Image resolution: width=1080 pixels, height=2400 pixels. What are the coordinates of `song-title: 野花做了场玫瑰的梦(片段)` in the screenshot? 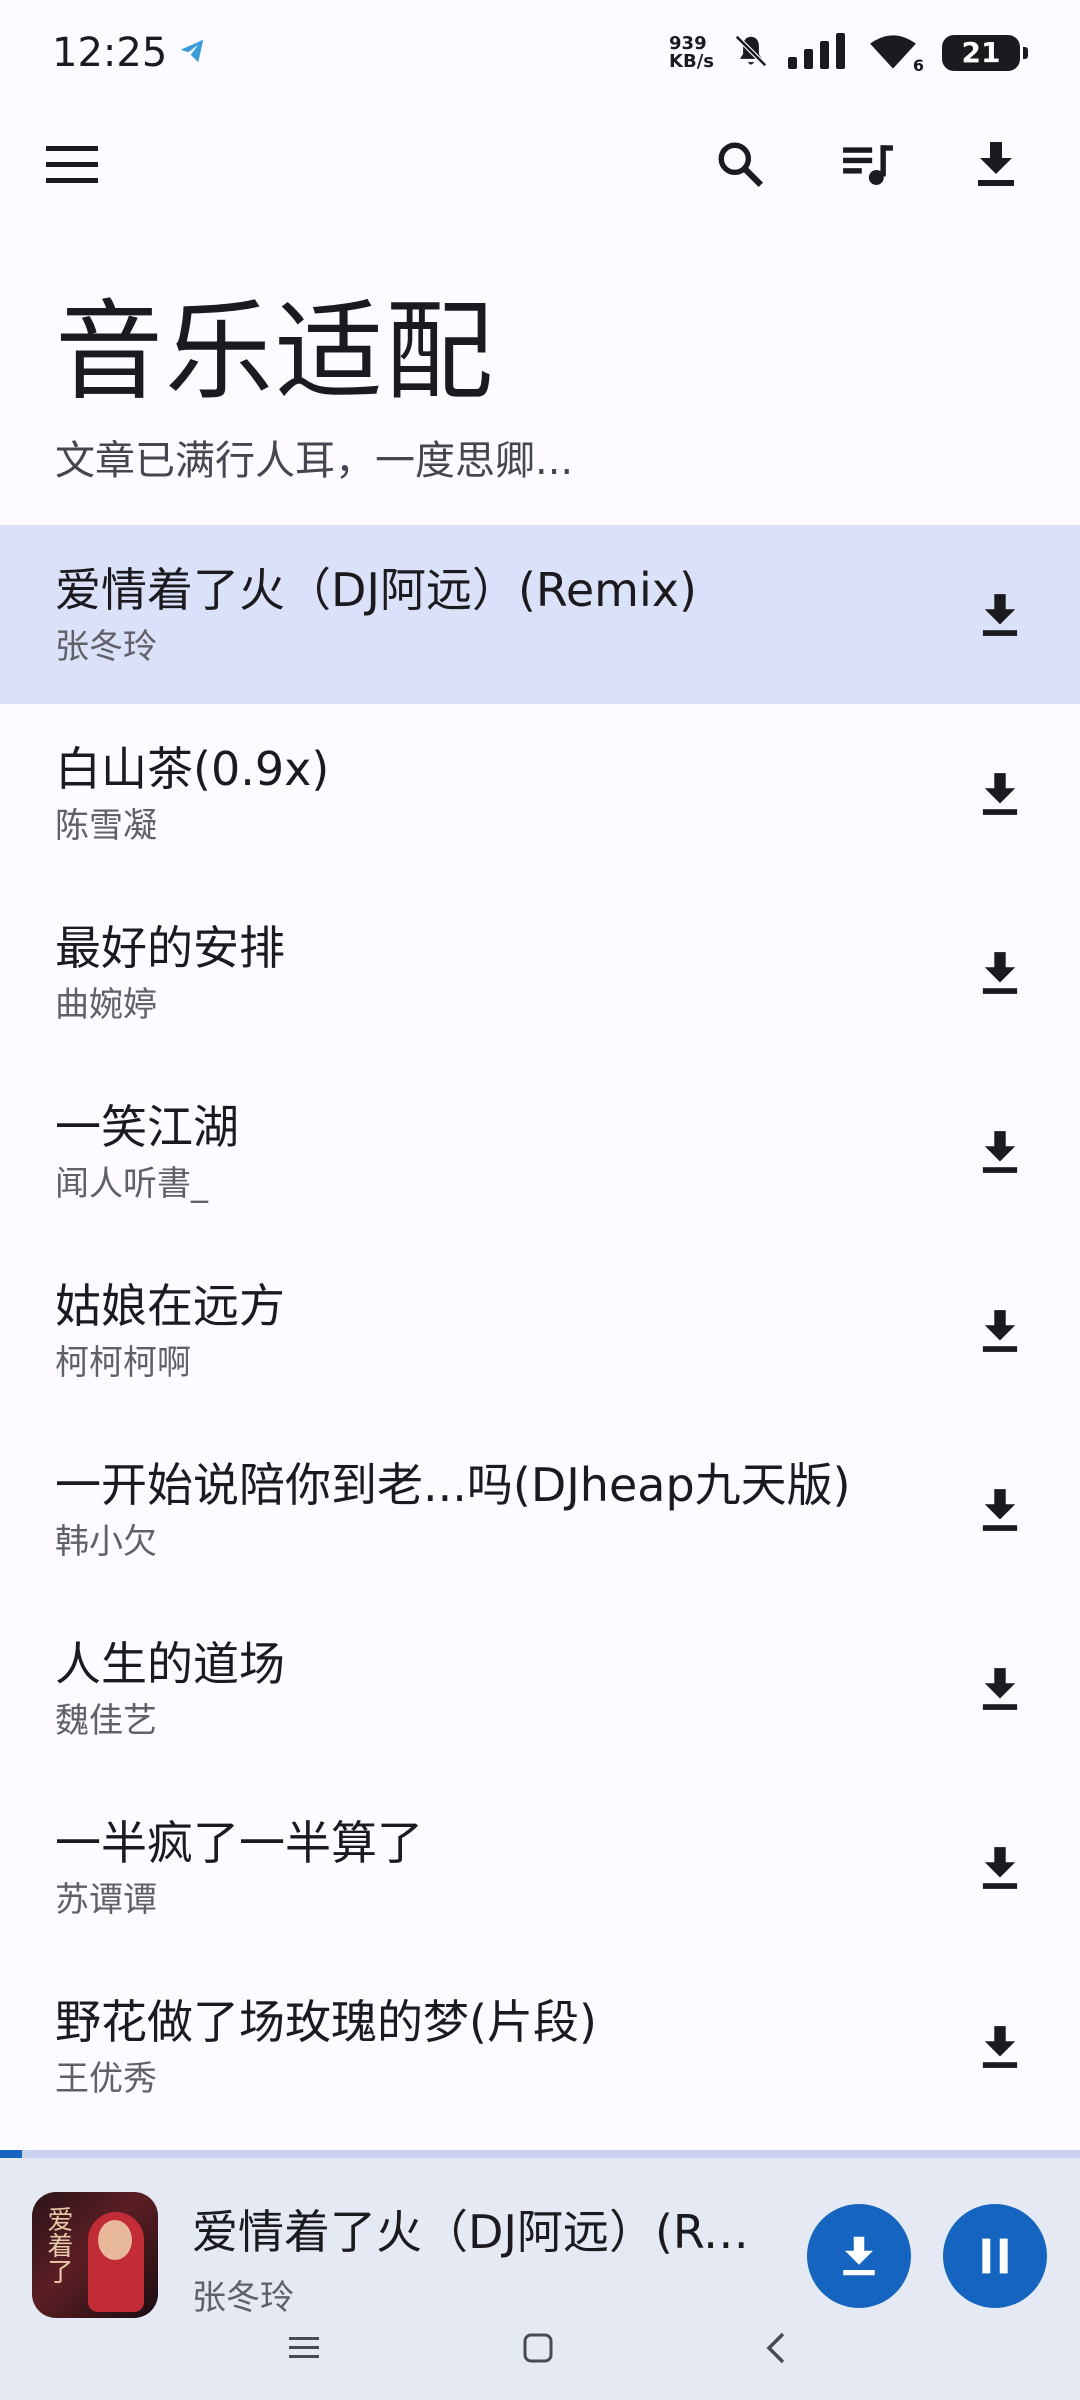 It's located at (326, 2022).